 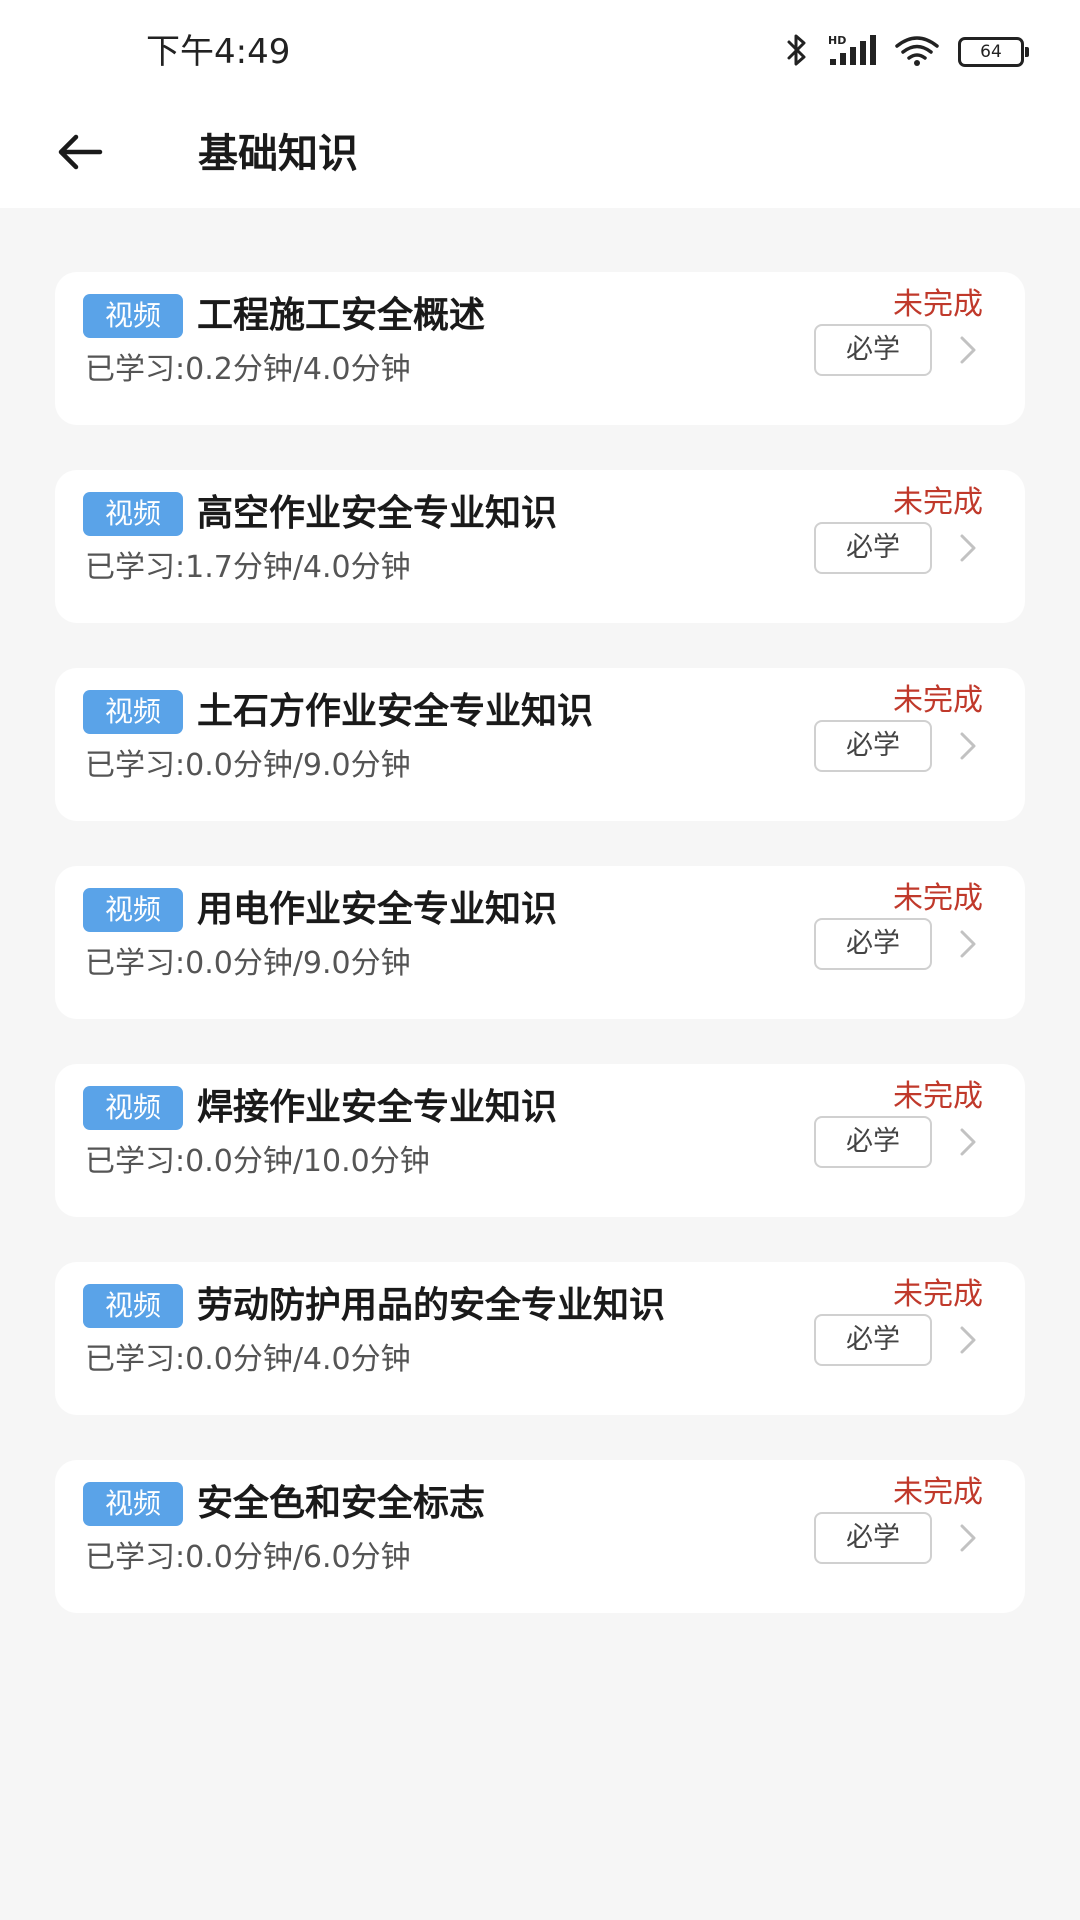 What do you see at coordinates (341, 1503) in the screenshot?
I see `course-title: 安全色和安全标志` at bounding box center [341, 1503].